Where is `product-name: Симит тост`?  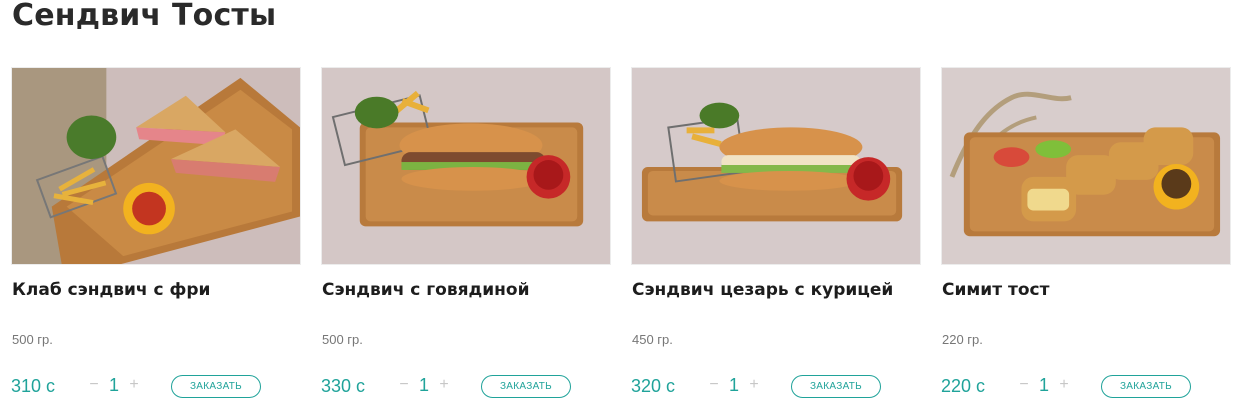
product-name: Симит тост is located at coordinates (1087, 290).